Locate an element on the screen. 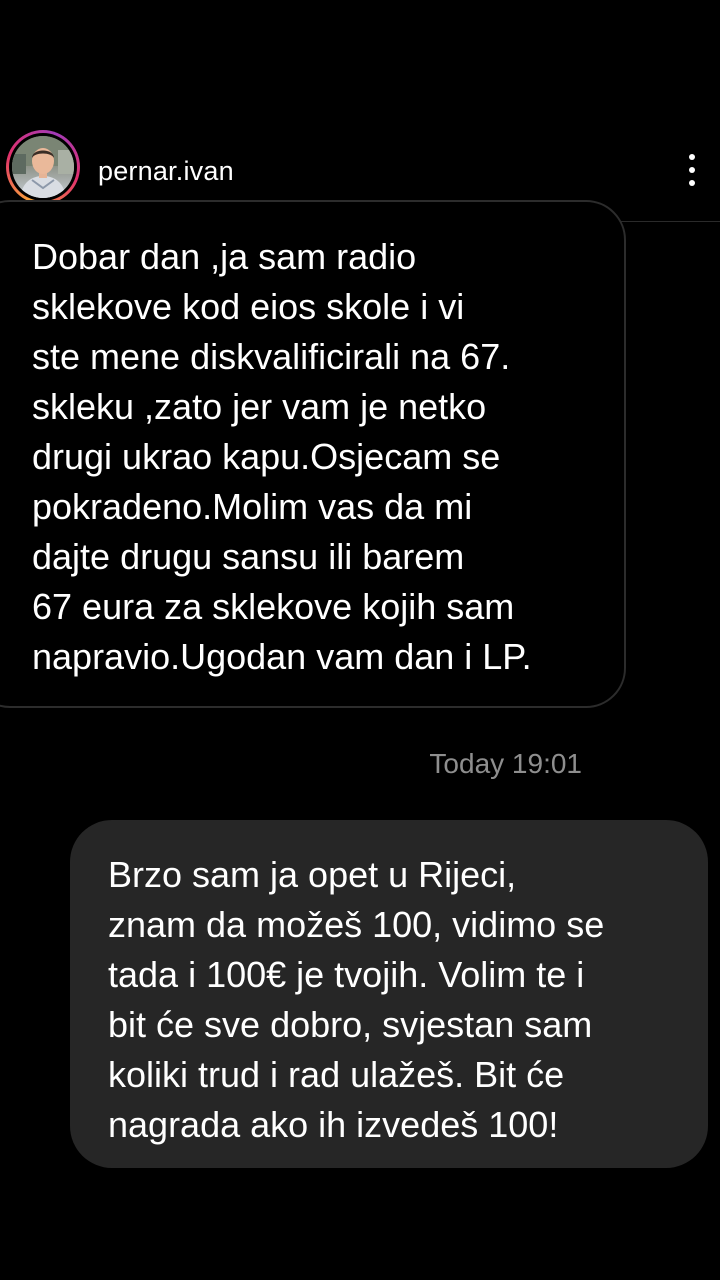  avatar is located at coordinates (43, 167).